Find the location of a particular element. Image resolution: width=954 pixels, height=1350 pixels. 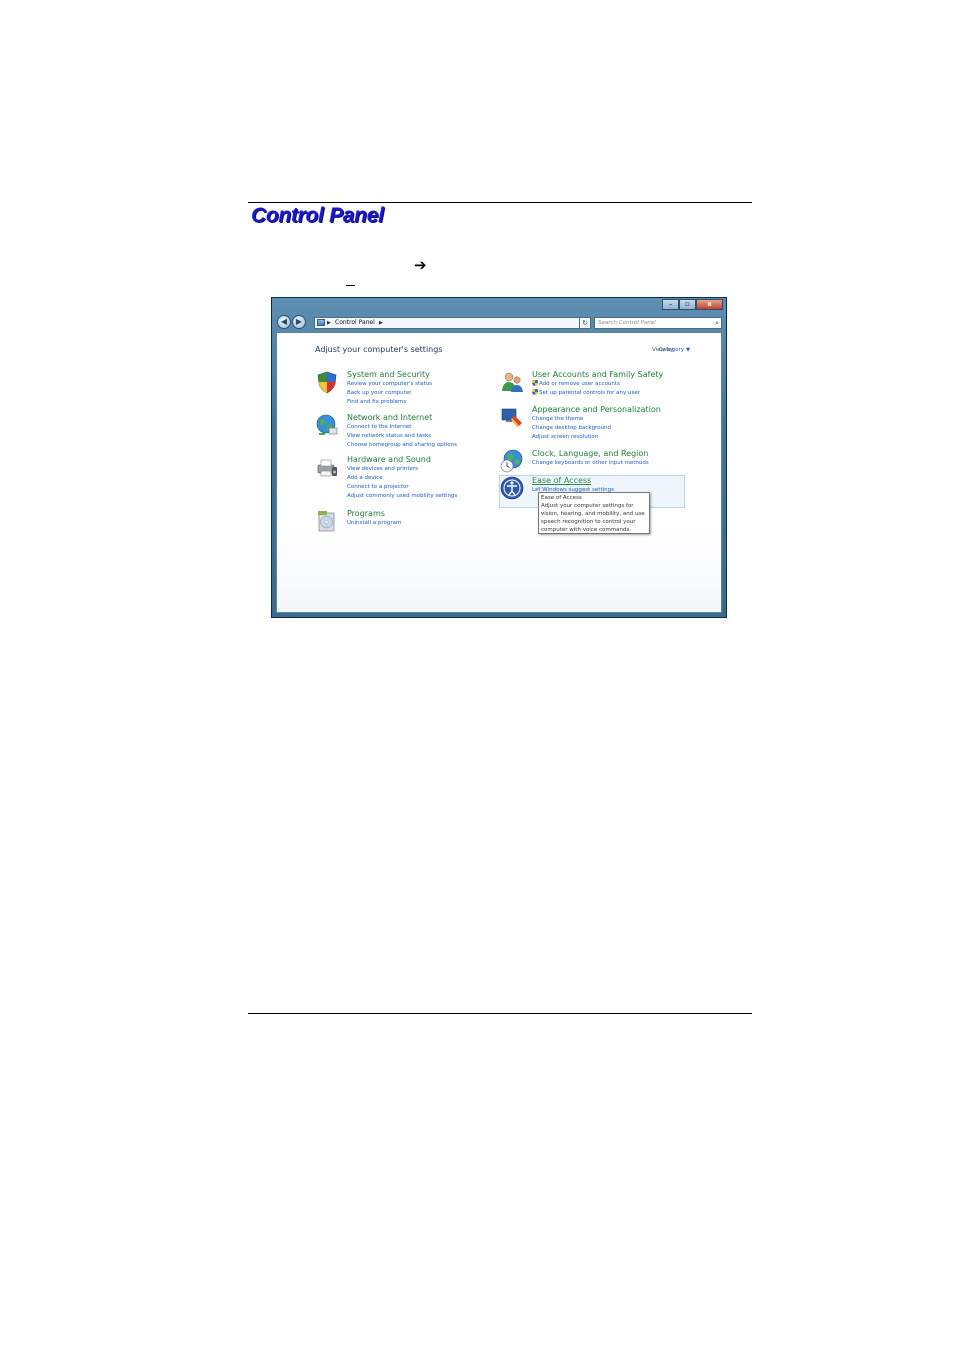

refresh-icon: ↻ is located at coordinates (585, 323).